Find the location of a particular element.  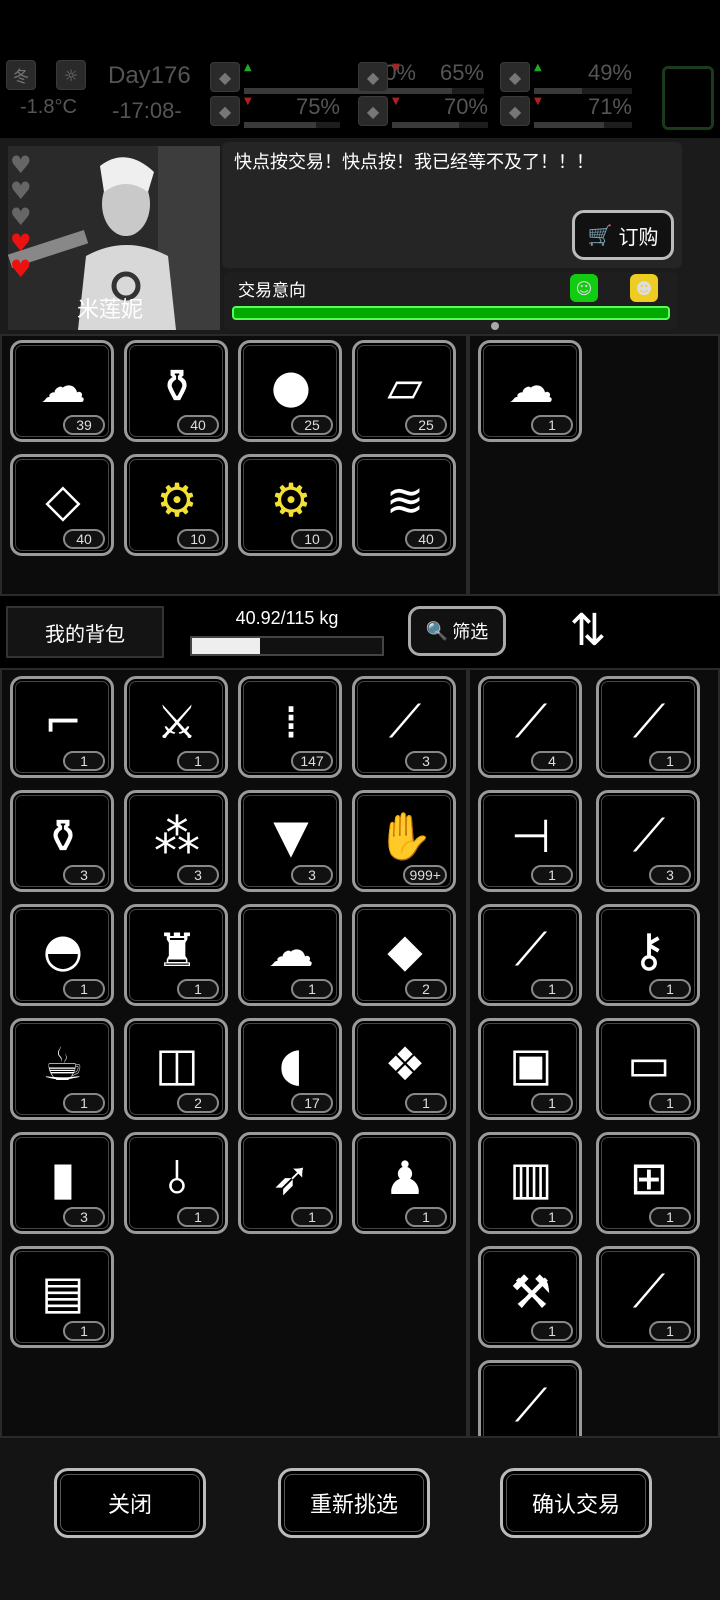

item-slot: ◆ 2 is located at coordinates (404, 955).